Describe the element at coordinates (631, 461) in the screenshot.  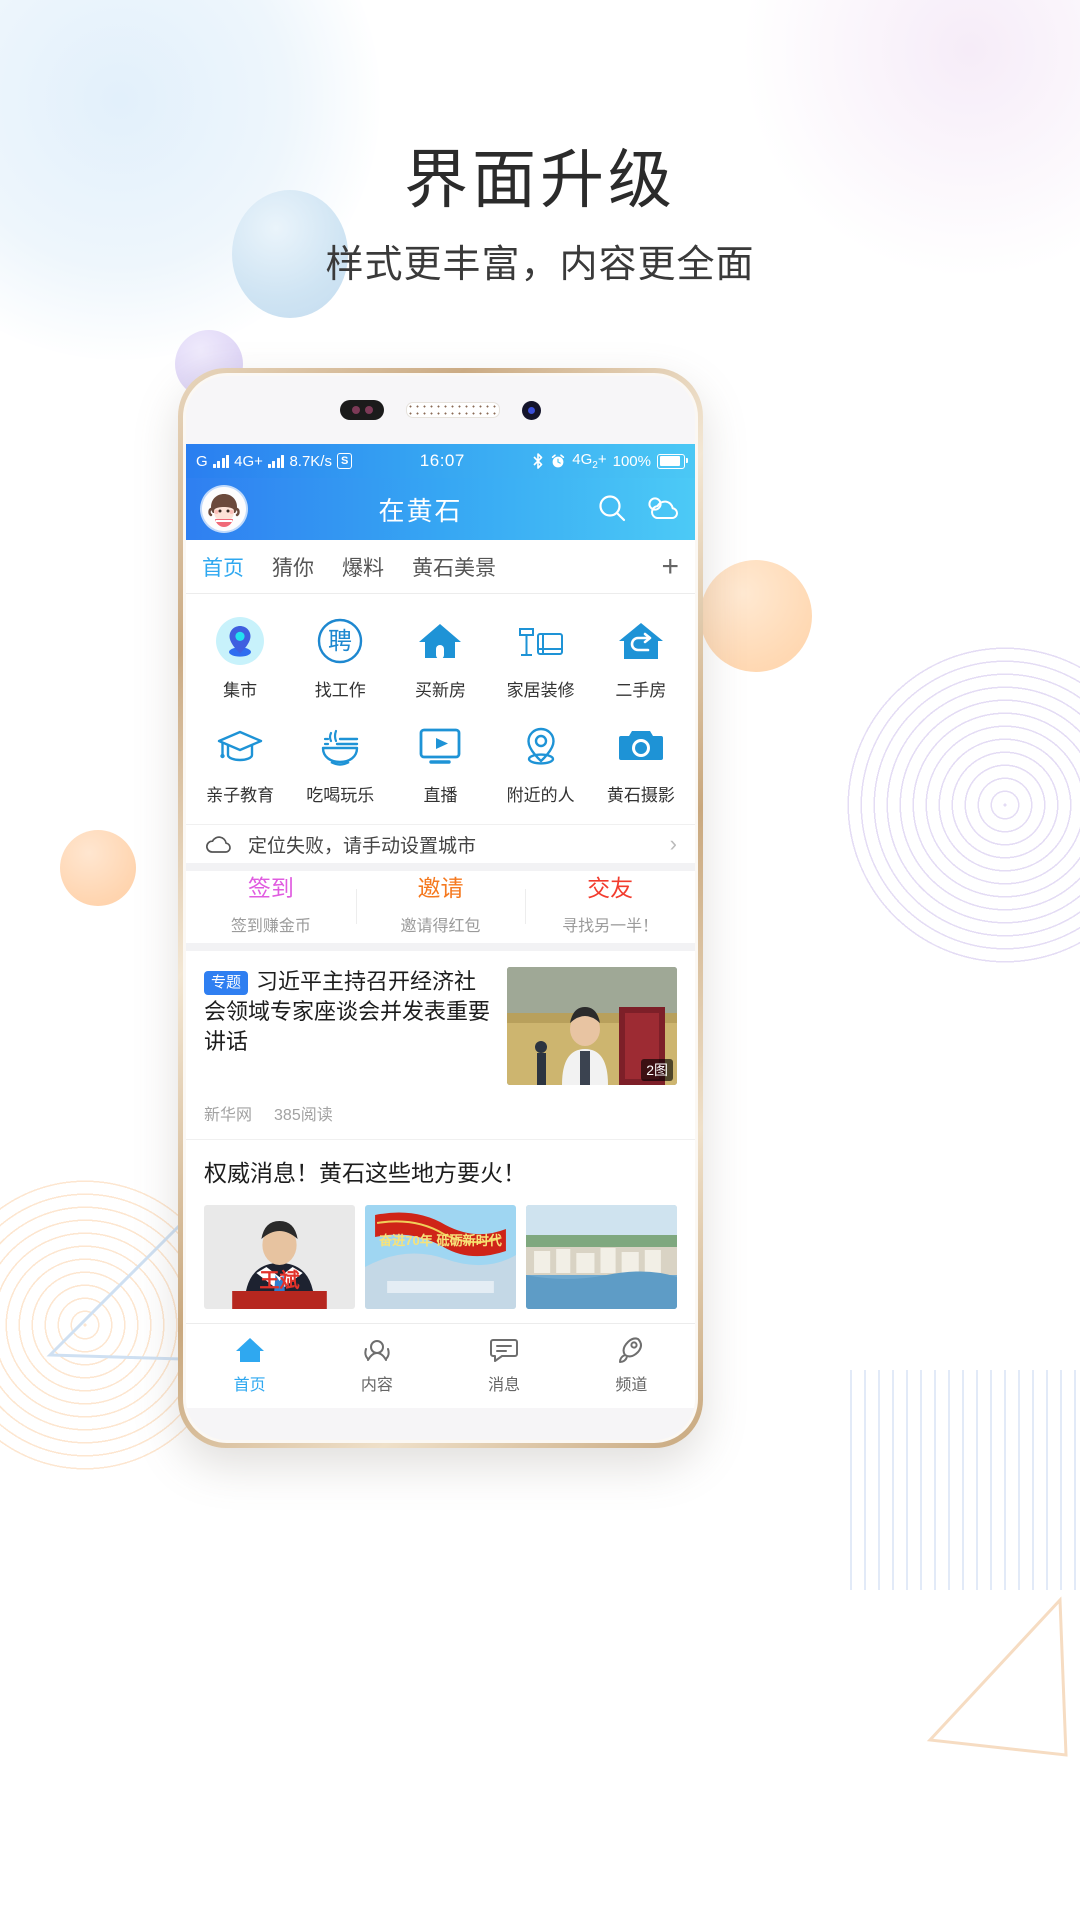
I see `battery-percent: 100%` at that location.